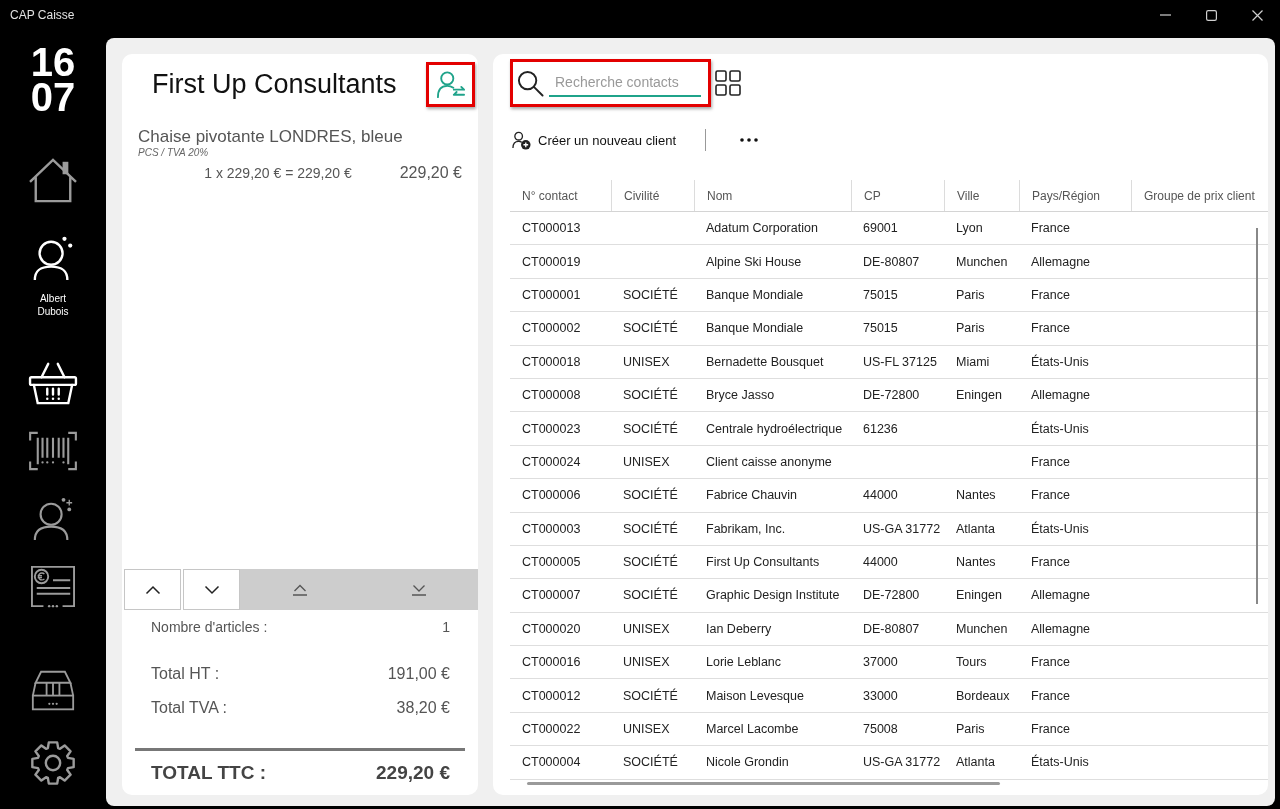  Describe the element at coordinates (53, 97) in the screenshot. I see `clock-minutes: 07` at that location.